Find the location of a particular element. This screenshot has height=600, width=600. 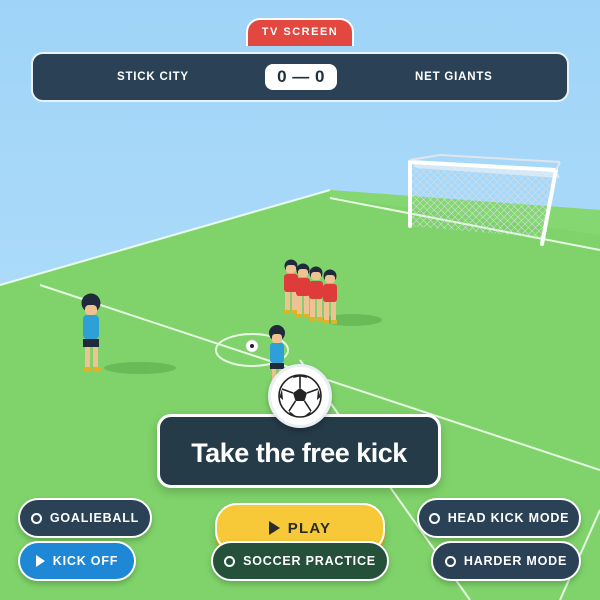

home-team-name: STICK CITY is located at coordinates (153, 77).